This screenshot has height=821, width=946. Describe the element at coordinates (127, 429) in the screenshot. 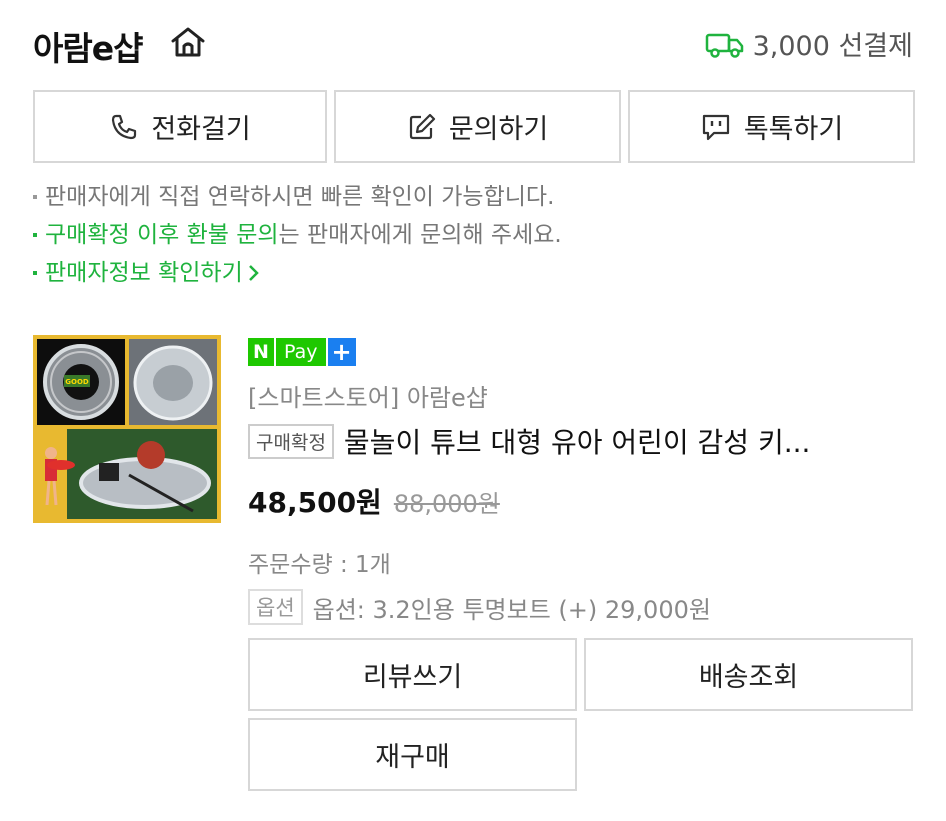

I see `product-thumbnail: GOOD` at that location.